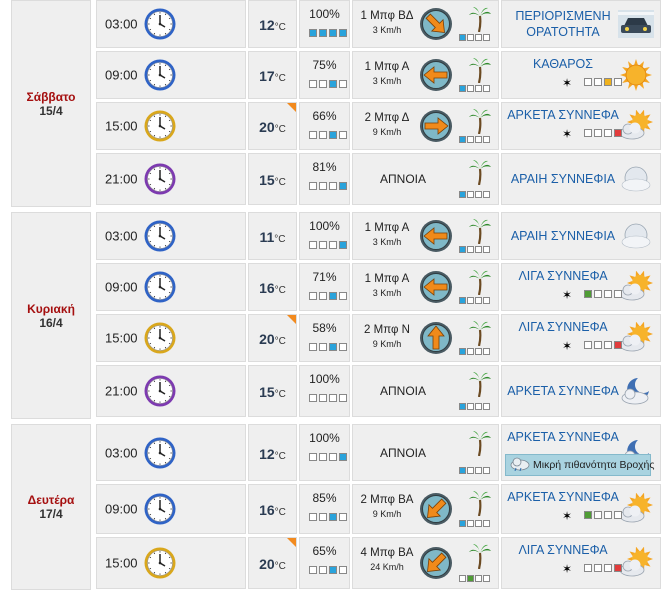 Image resolution: width=667 pixels, height=596 pixels. Describe the element at coordinates (51, 110) in the screenshot. I see `day-date: 15/4` at that location.